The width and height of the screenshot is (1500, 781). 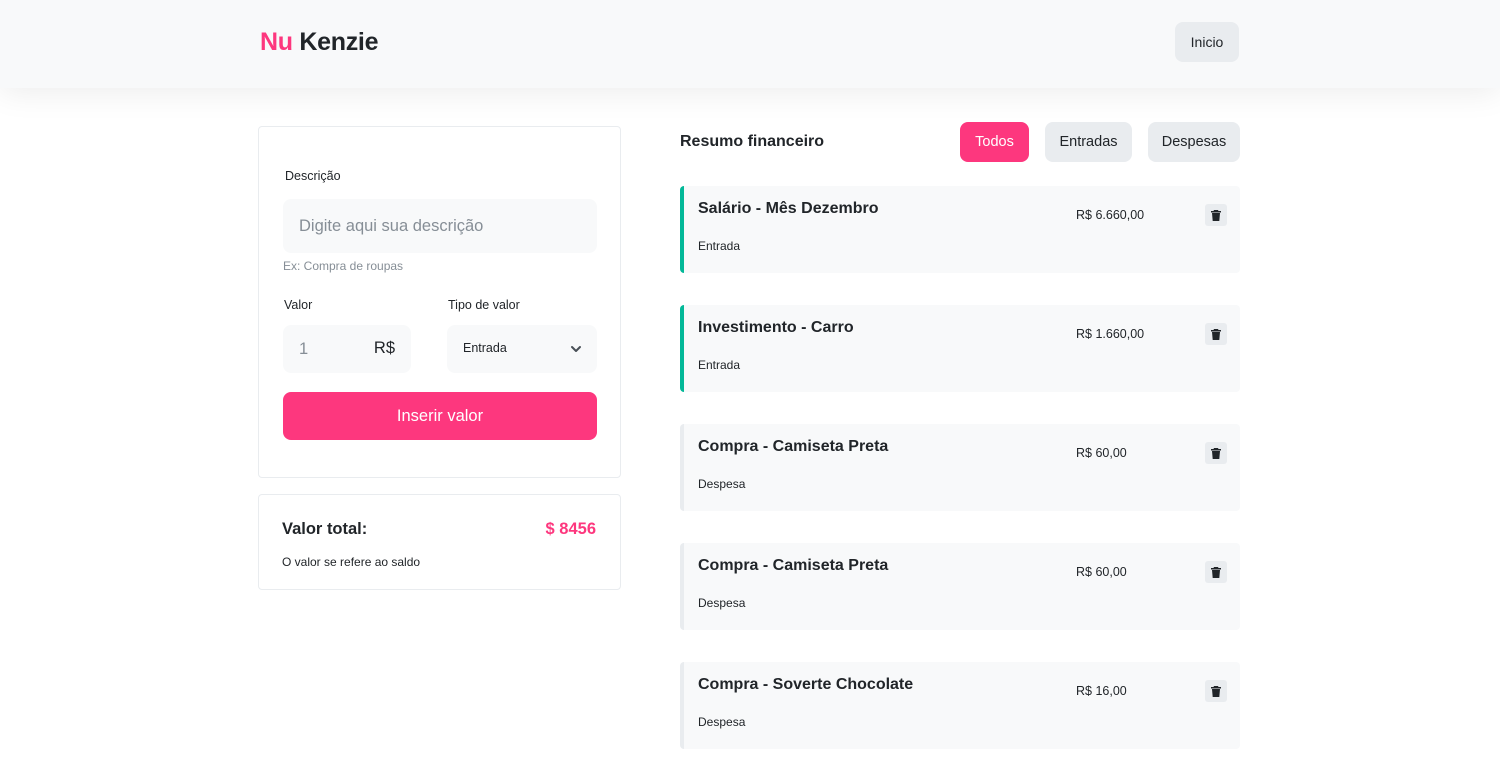 I want to click on value-field: R$, so click(x=347, y=349).